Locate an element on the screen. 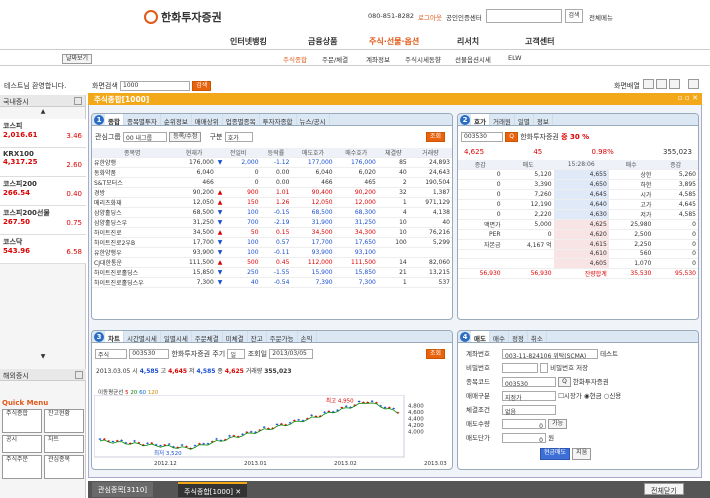 The image size is (710, 498). all-menu-link: 전체메뉴 is located at coordinates (601, 17).